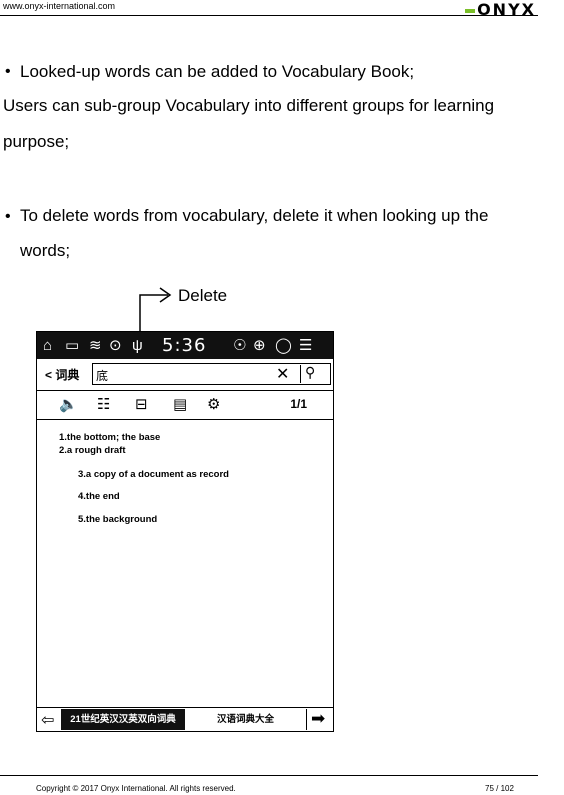 This screenshot has height=795, width=564. What do you see at coordinates (246, 719) in the screenshot?
I see `tab-dictionary-other: 汉语词典大全` at bounding box center [246, 719].